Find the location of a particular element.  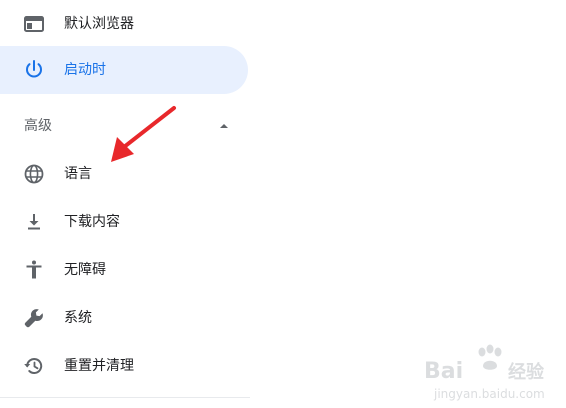

sidebar-item-label: 语言 is located at coordinates (78, 174).